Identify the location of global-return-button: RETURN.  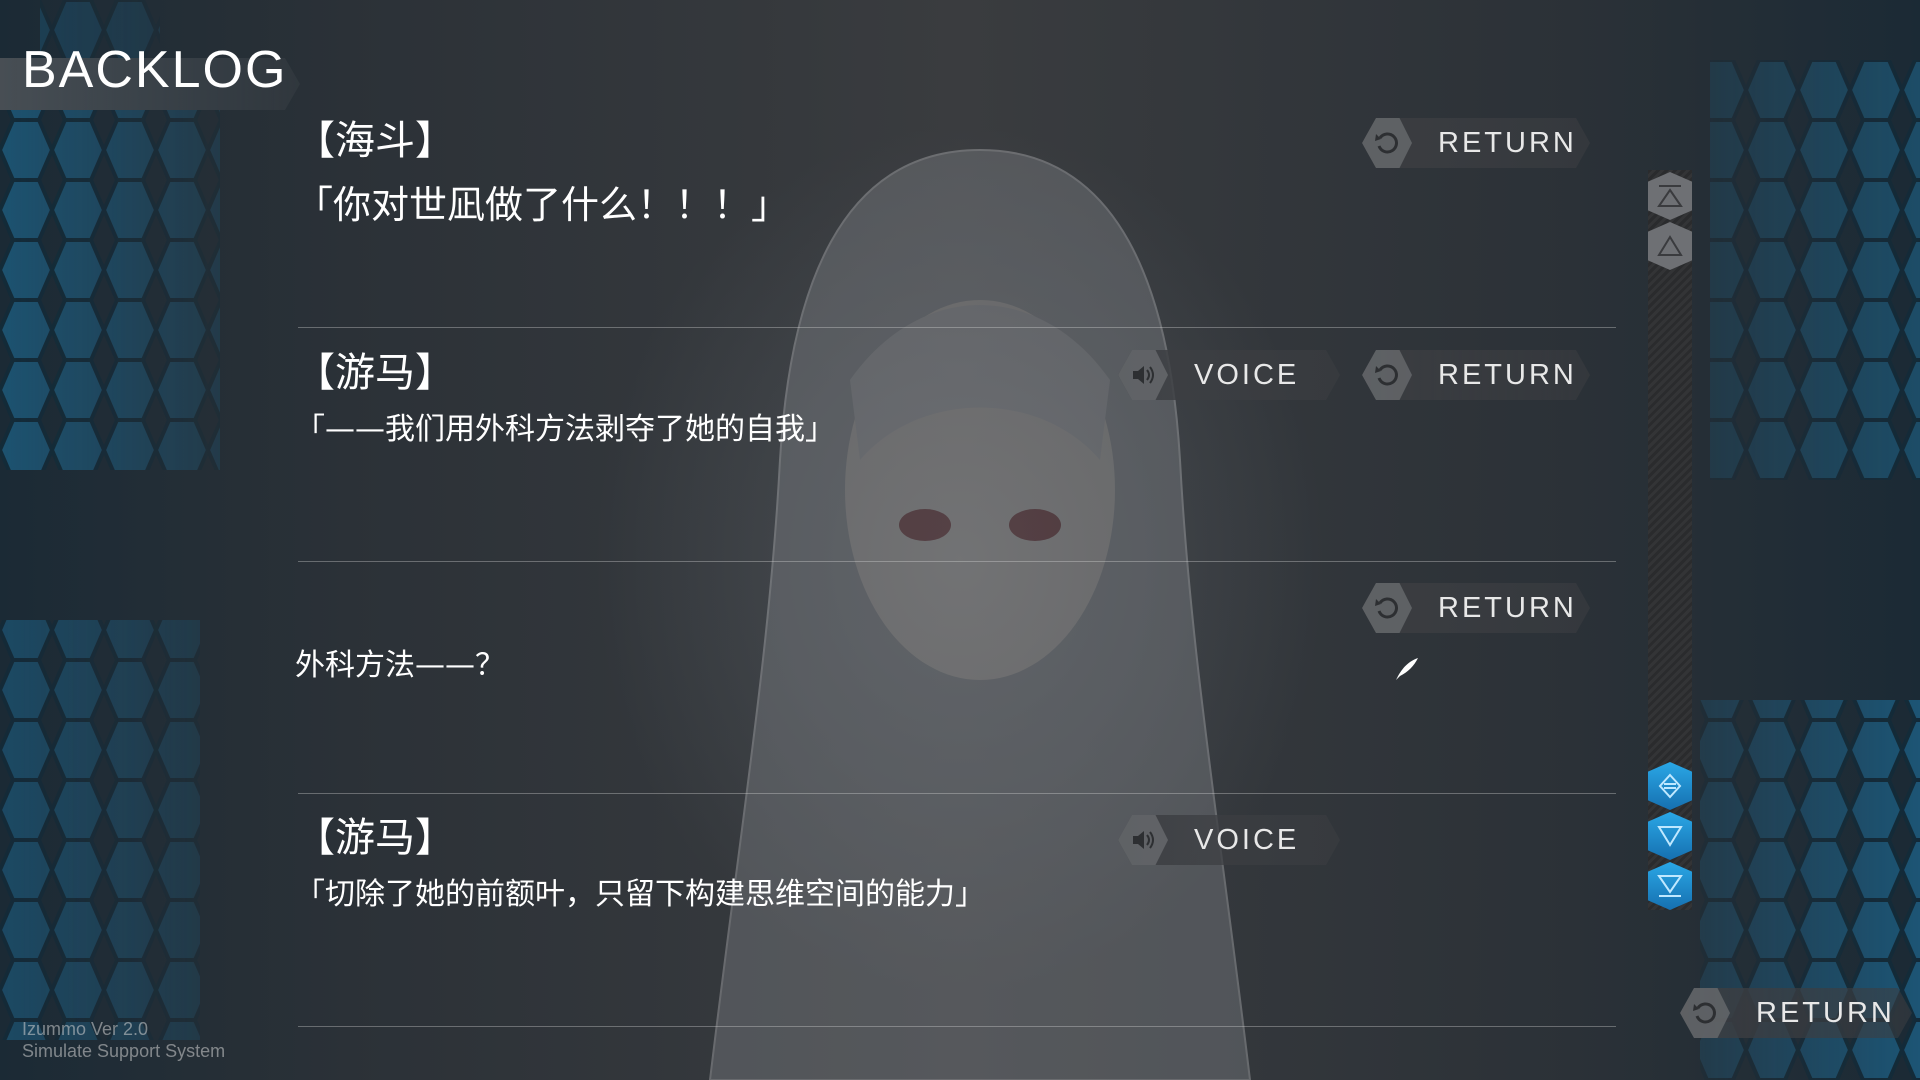
(1796, 1013).